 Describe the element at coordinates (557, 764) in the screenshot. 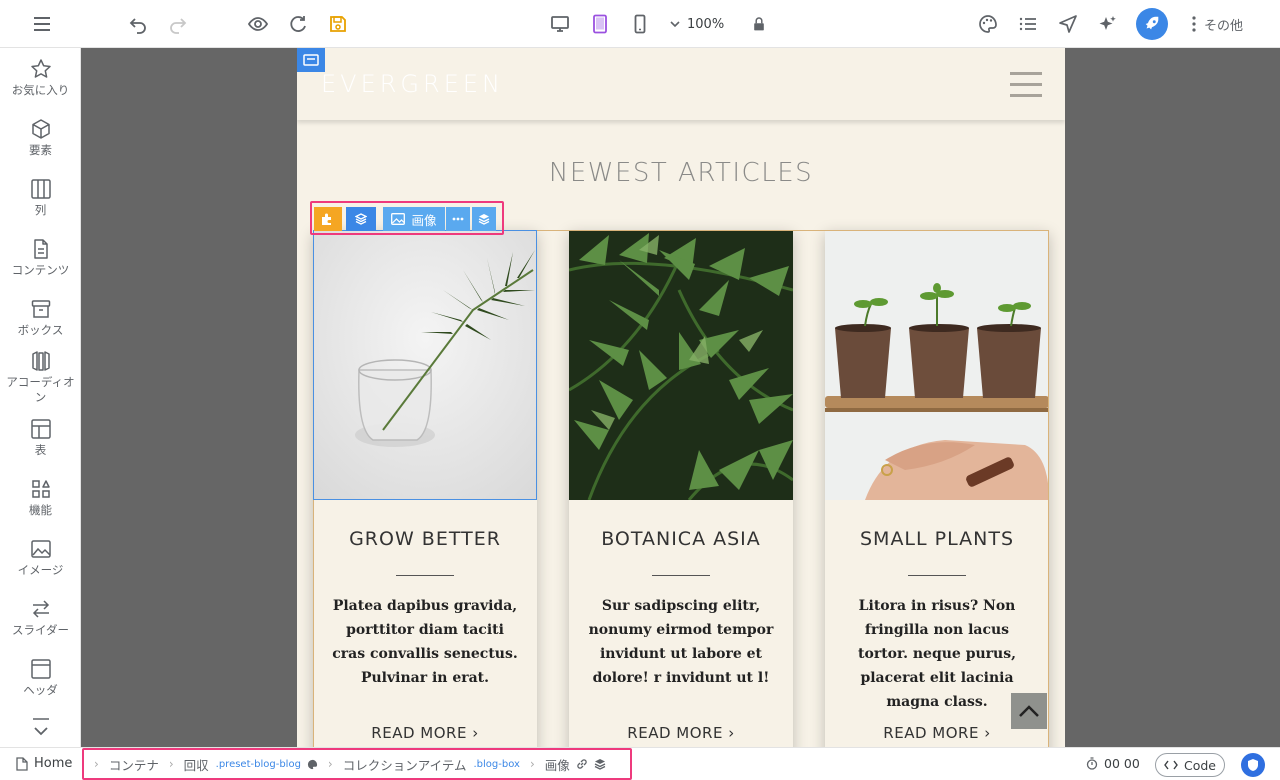

I see `breadcrumb-item: 画像` at that location.